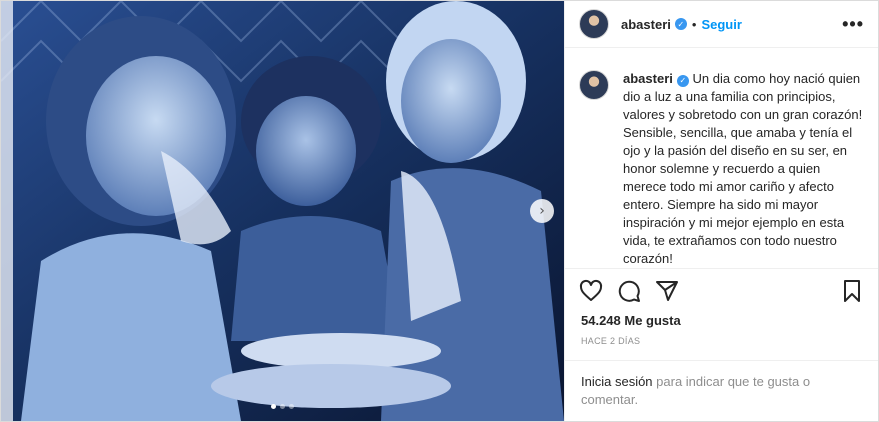 This screenshot has height=422, width=879. Describe the element at coordinates (617, 381) in the screenshot. I see `login-link: Inicia sesión` at that location.